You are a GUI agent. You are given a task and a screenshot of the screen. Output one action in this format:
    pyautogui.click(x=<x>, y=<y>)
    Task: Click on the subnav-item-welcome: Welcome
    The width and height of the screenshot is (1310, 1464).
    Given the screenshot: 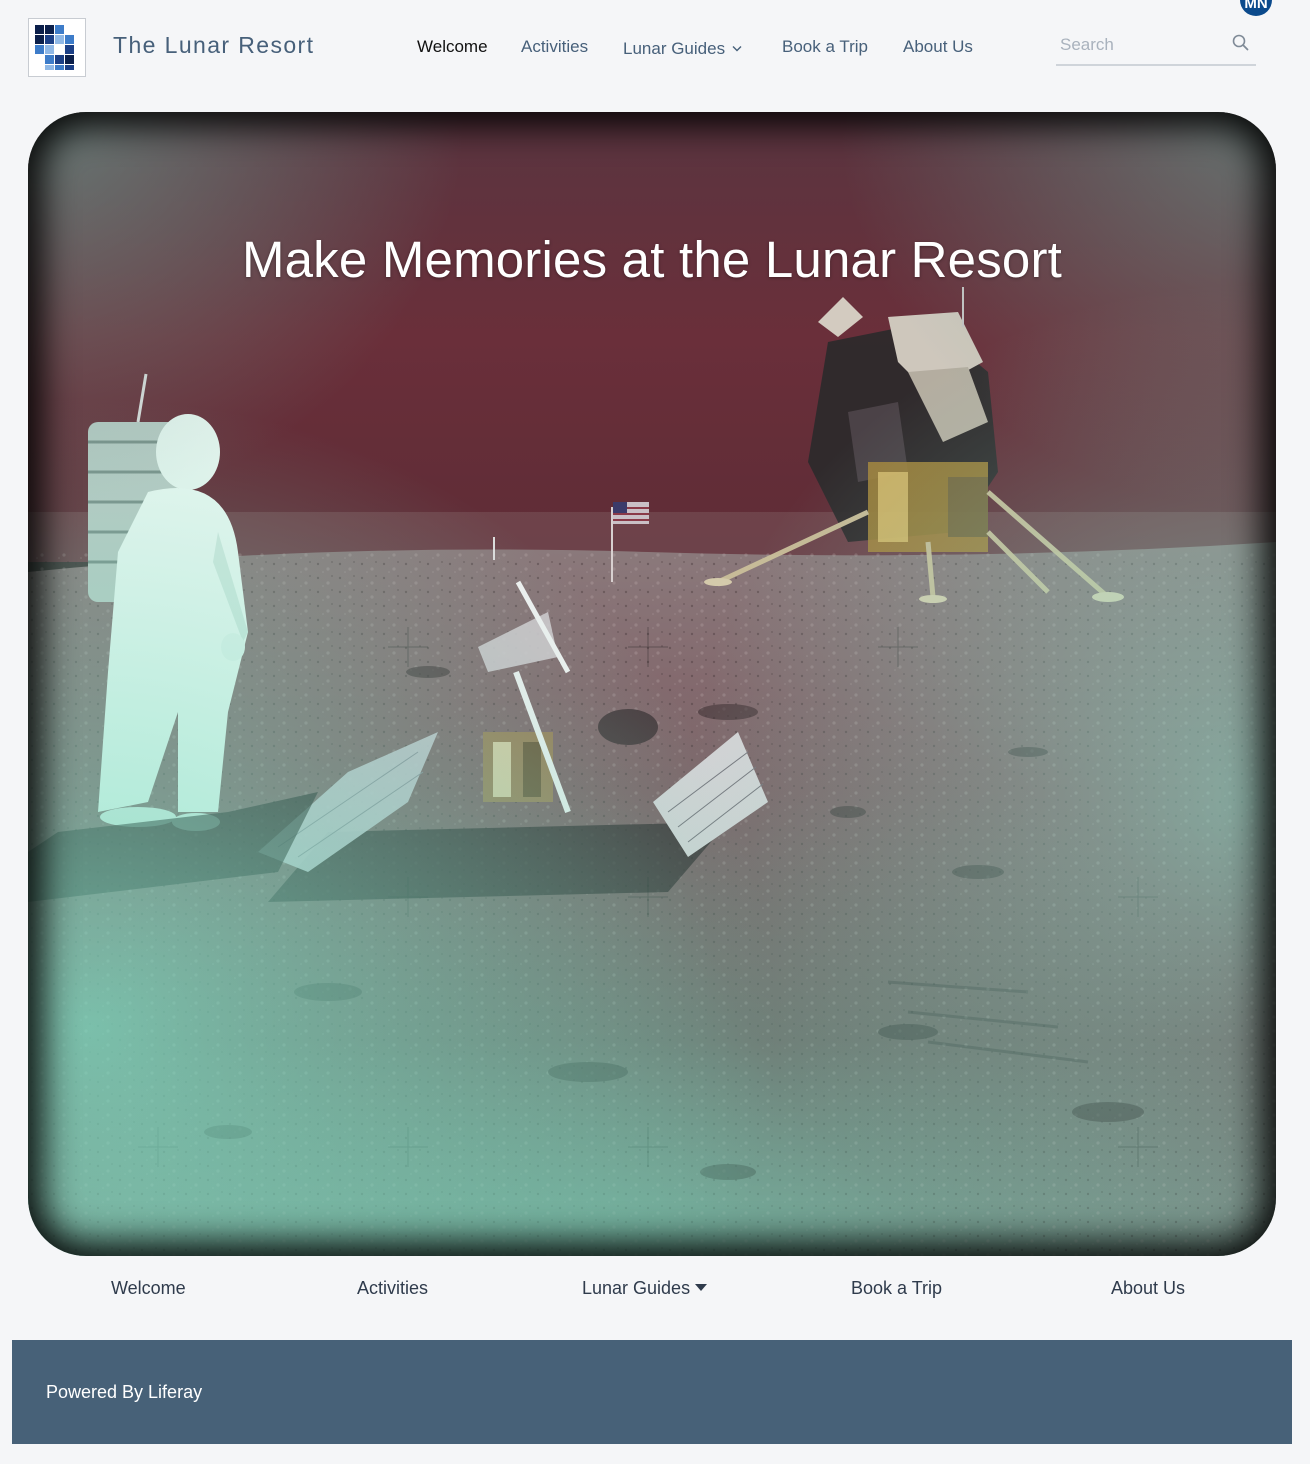 What is the action you would take?
    pyautogui.click(x=148, y=1288)
    